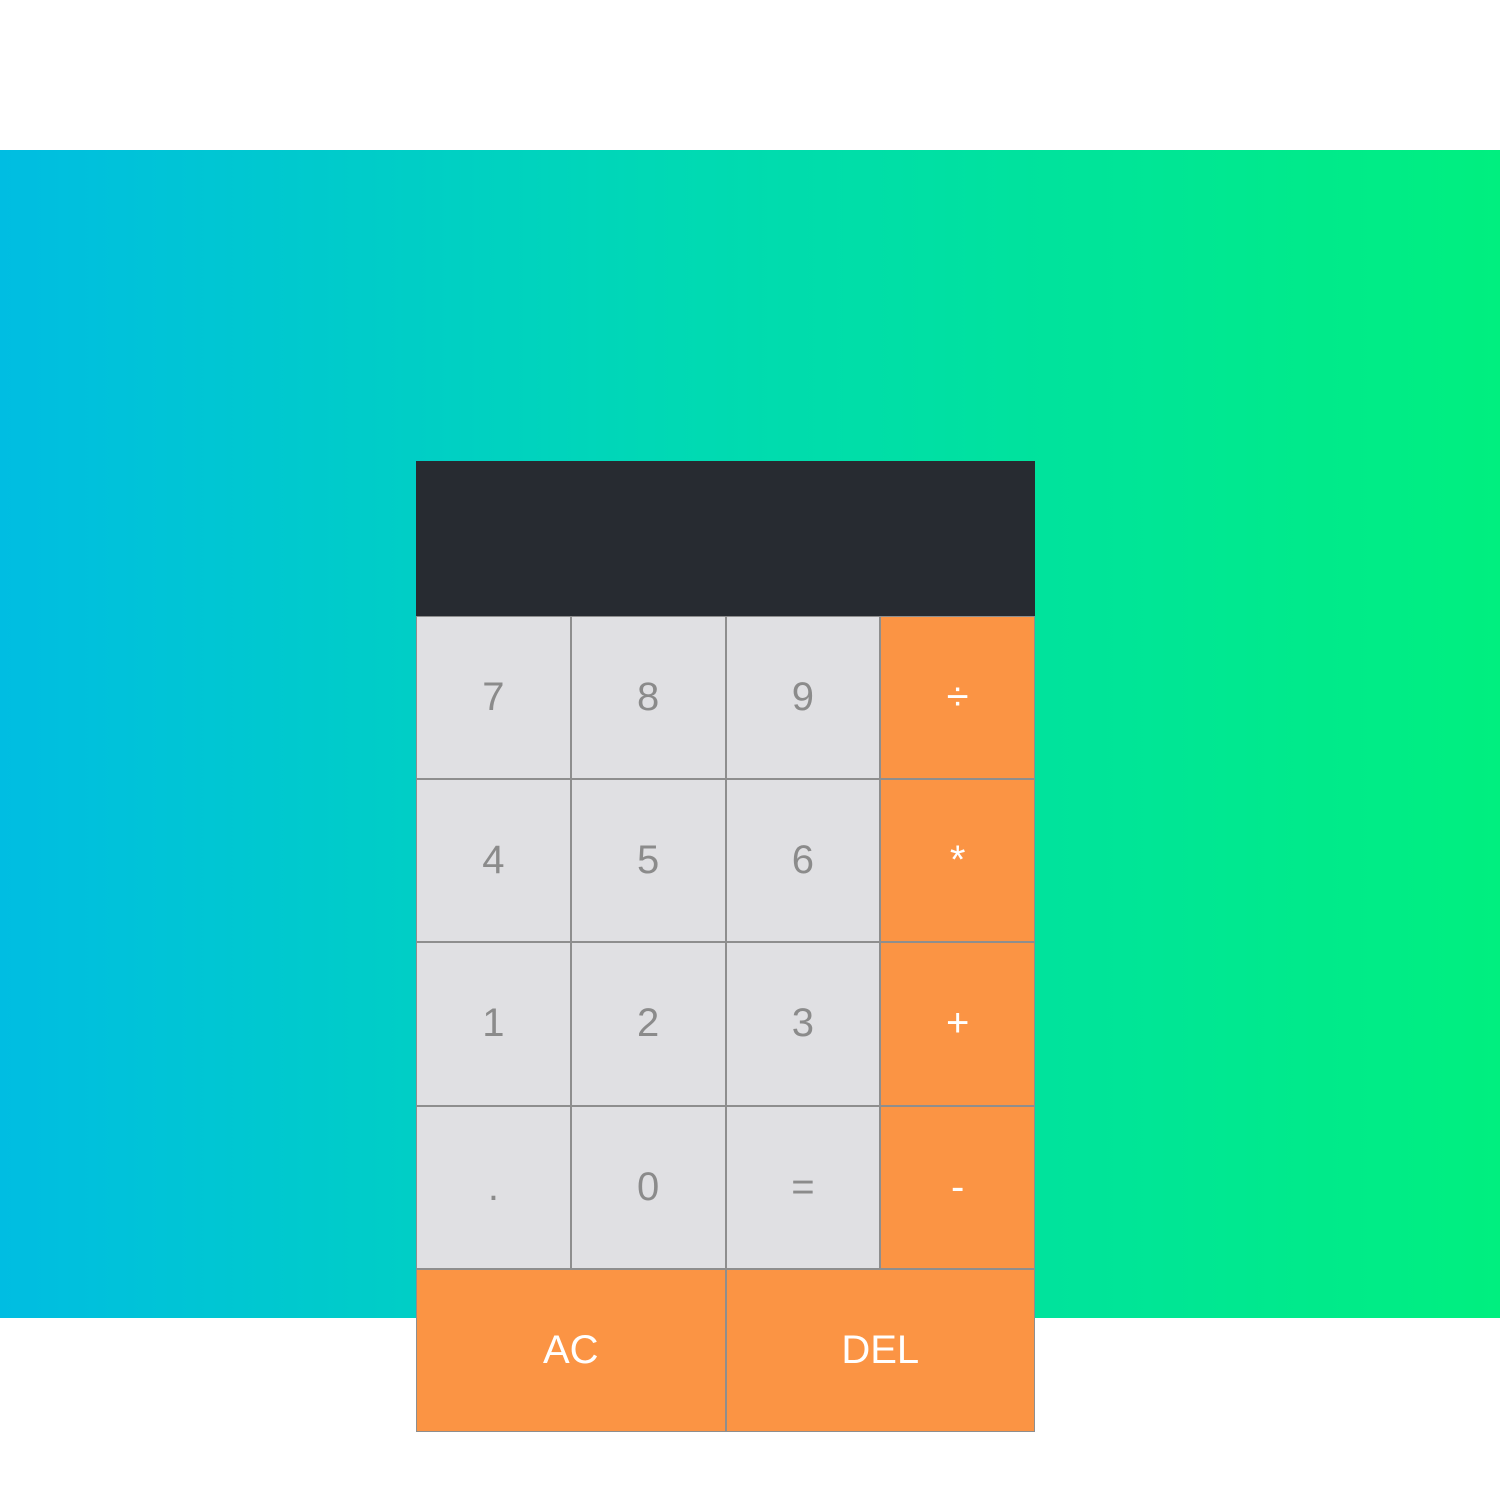 The height and width of the screenshot is (1500, 1500). Describe the element at coordinates (957, 861) in the screenshot. I see `multiply-button: *` at that location.